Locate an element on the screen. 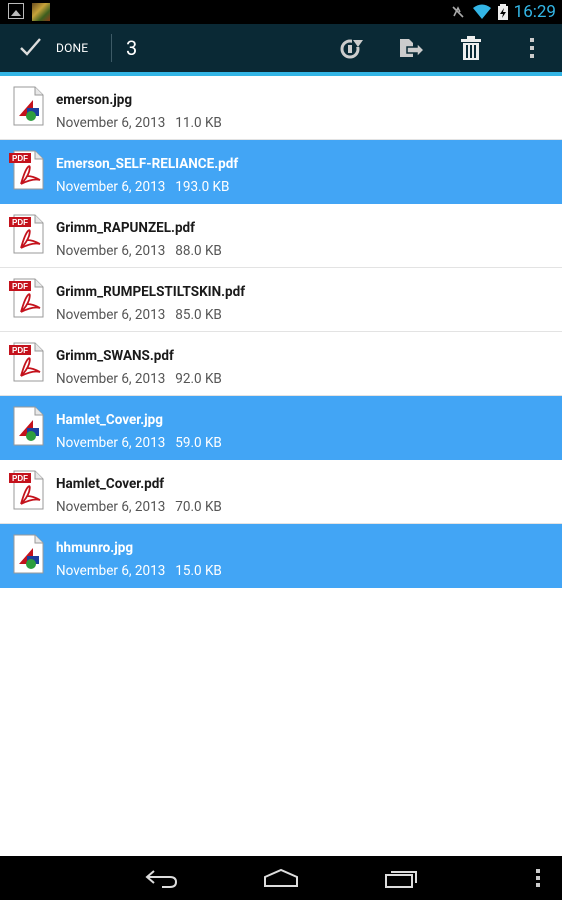 The width and height of the screenshot is (562, 900). recent-apps-icon is located at coordinates (401, 879).